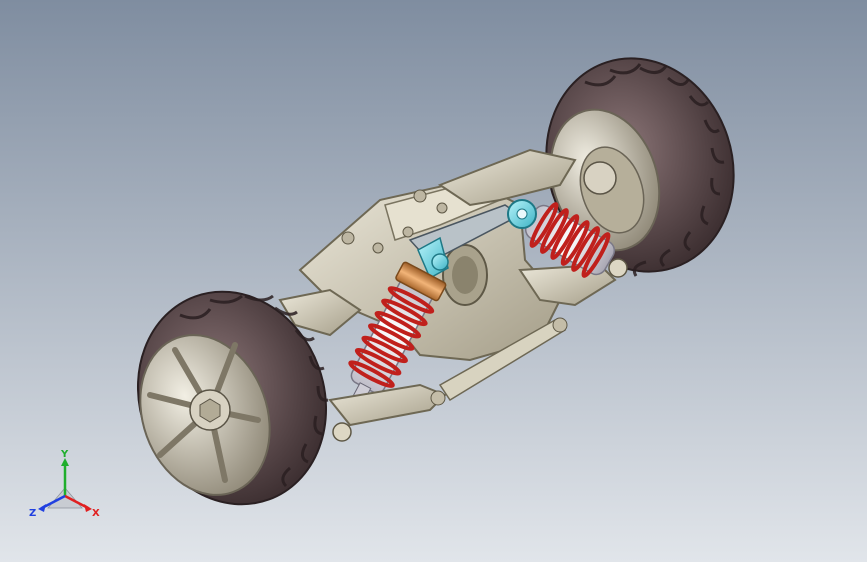 The width and height of the screenshot is (867, 562). Describe the element at coordinates (618, 268) in the screenshot. I see `right-ball-joint` at that location.